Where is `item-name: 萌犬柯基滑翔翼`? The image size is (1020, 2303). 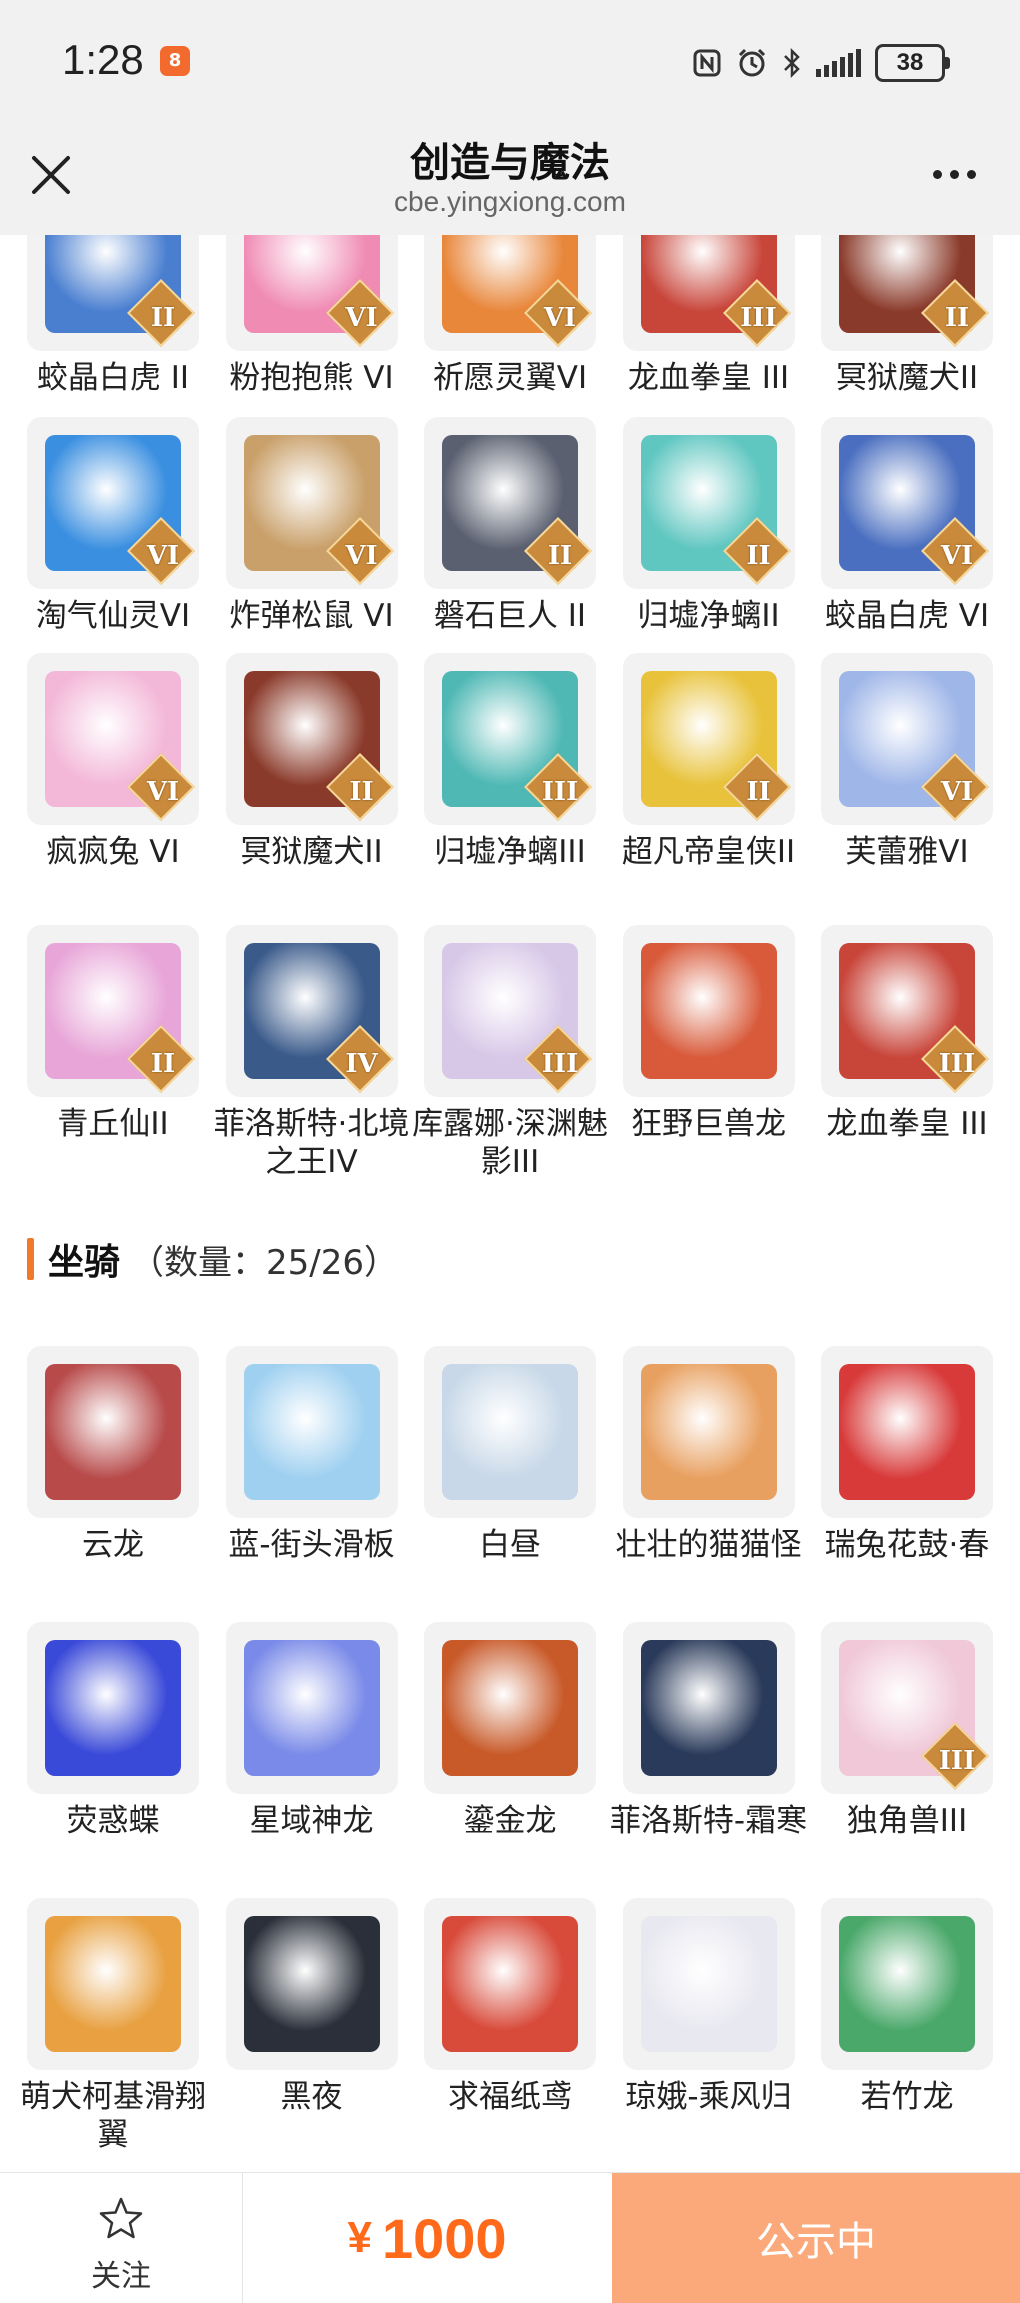
item-name: 萌犬柯基滑翔翼 is located at coordinates (113, 2116).